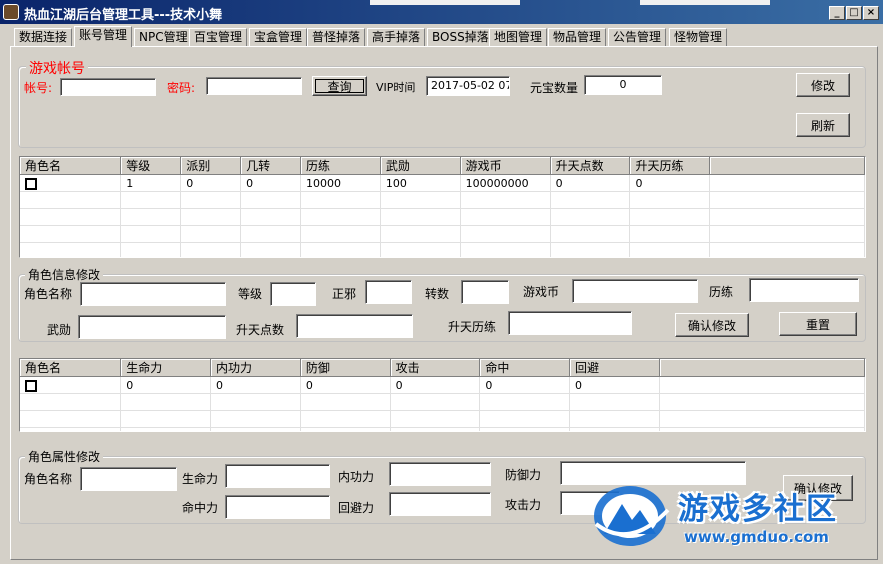 The image size is (883, 564). Describe the element at coordinates (505, 166) in the screenshot. I see `column-header: 游戏币` at that location.